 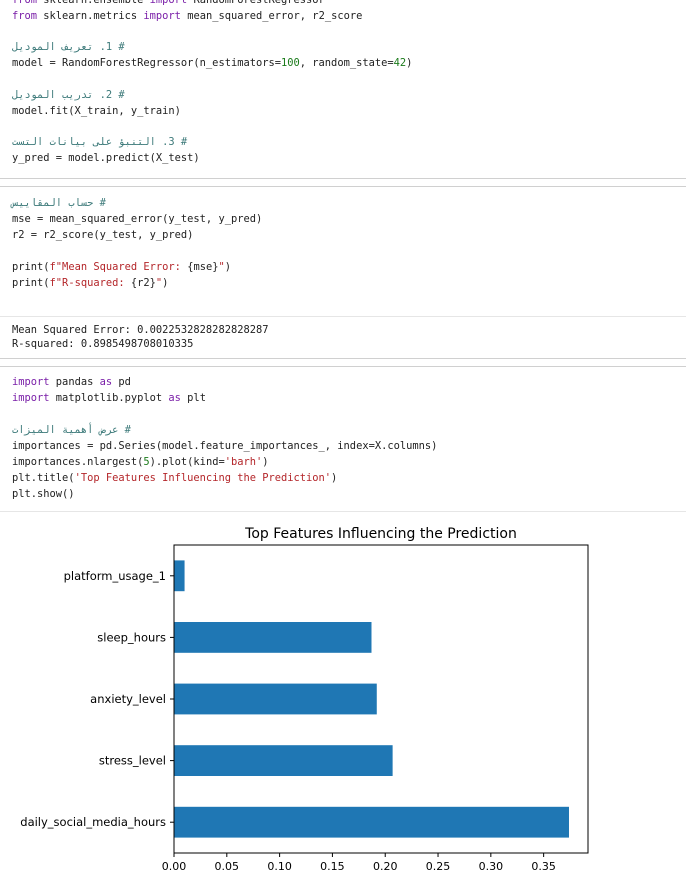 I want to click on code-token: # حساب المقاييس, so click(x=59, y=203).